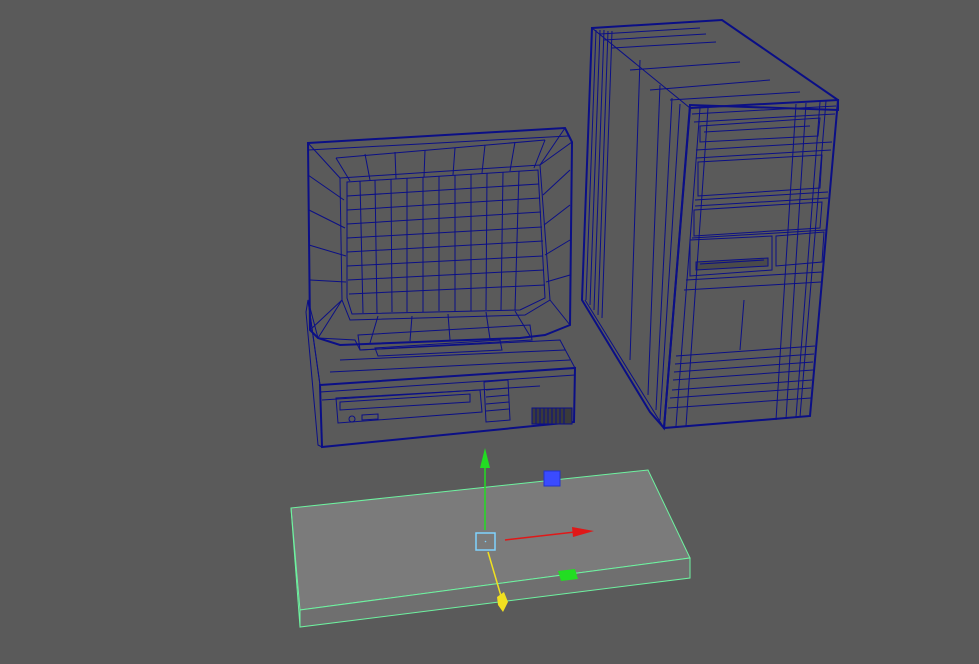  What do you see at coordinates (440, 241) in the screenshot?
I see `crt-monitor` at bounding box center [440, 241].